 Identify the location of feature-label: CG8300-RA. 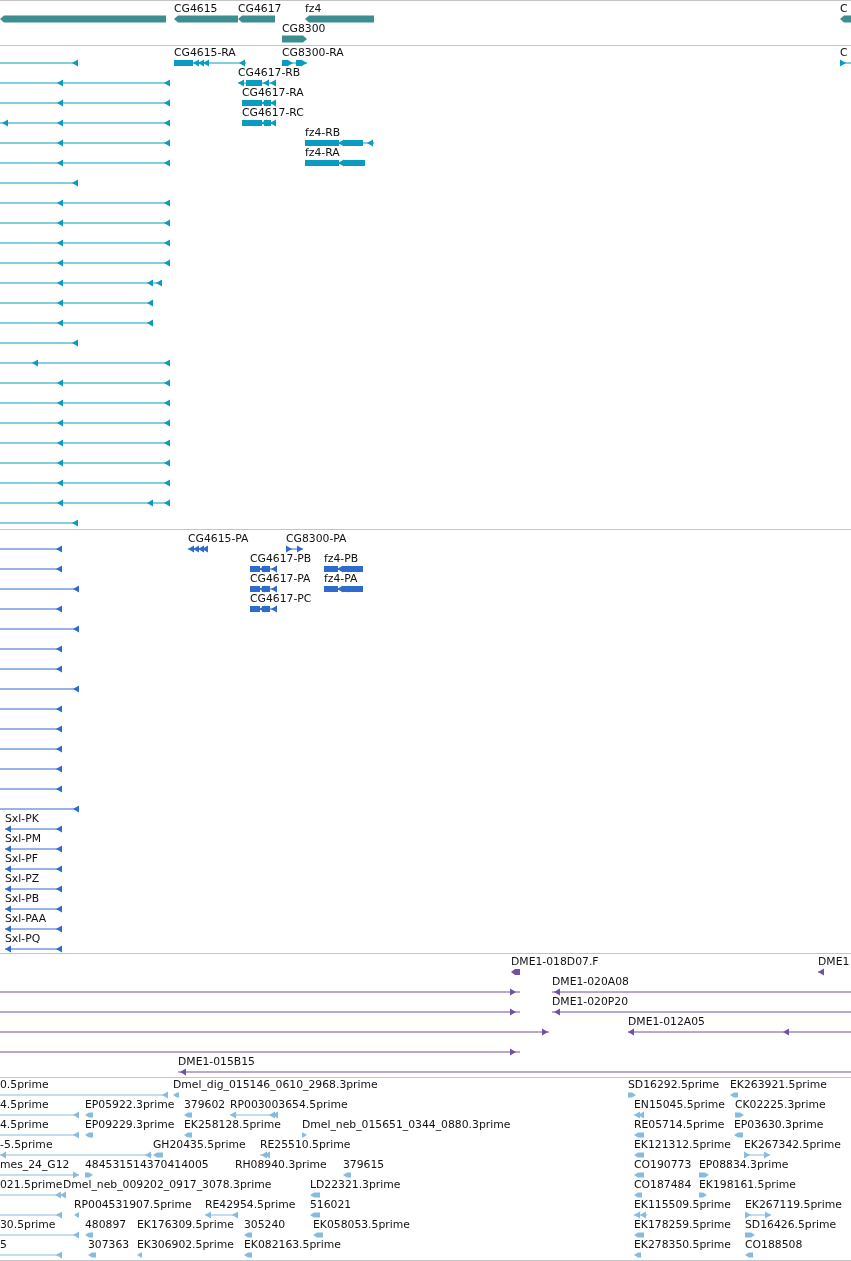
(313, 52).